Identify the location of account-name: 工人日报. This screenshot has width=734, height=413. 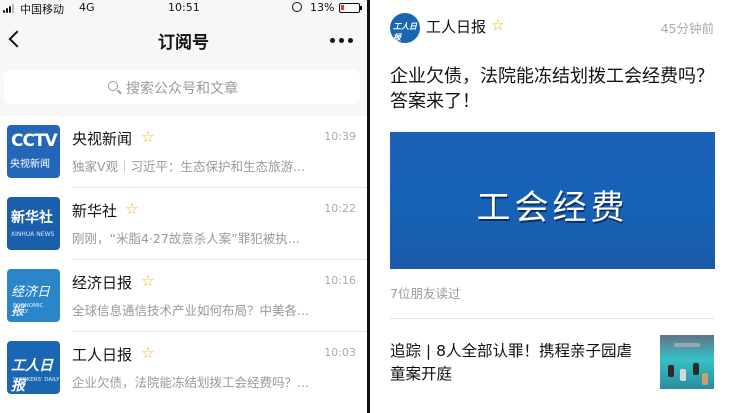
(102, 355).